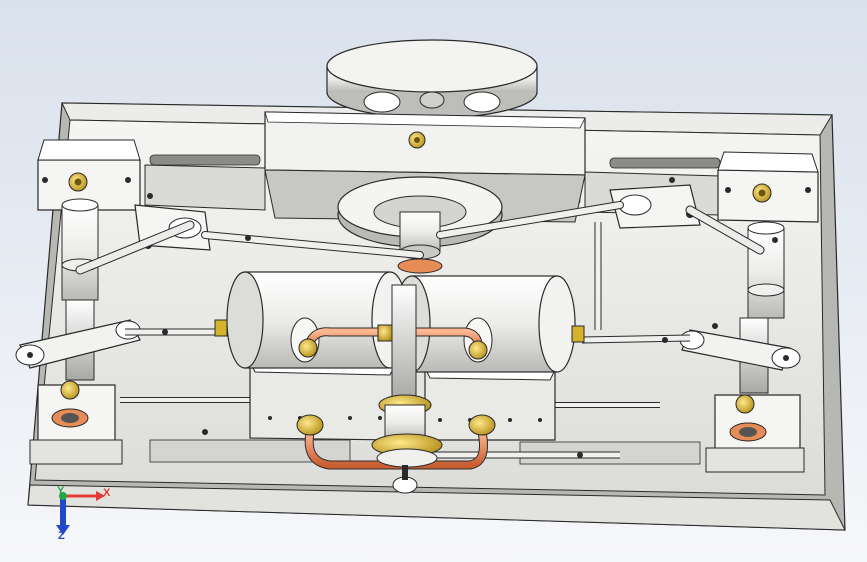 The image size is (867, 562). Describe the element at coordinates (107, 493) in the screenshot. I see `axis-x-label: X` at that location.